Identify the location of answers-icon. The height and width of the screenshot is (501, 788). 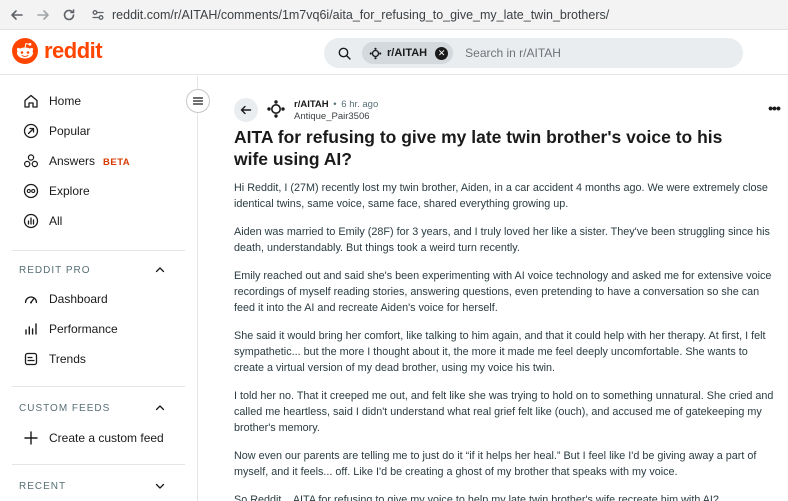
(31, 161).